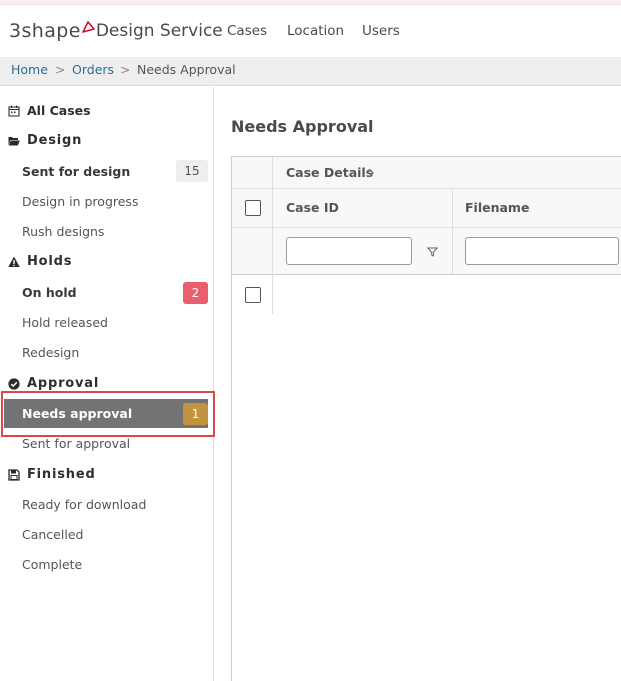 This screenshot has height=681, width=621. I want to click on sidebar-item-redesign: Redesign, so click(50, 352).